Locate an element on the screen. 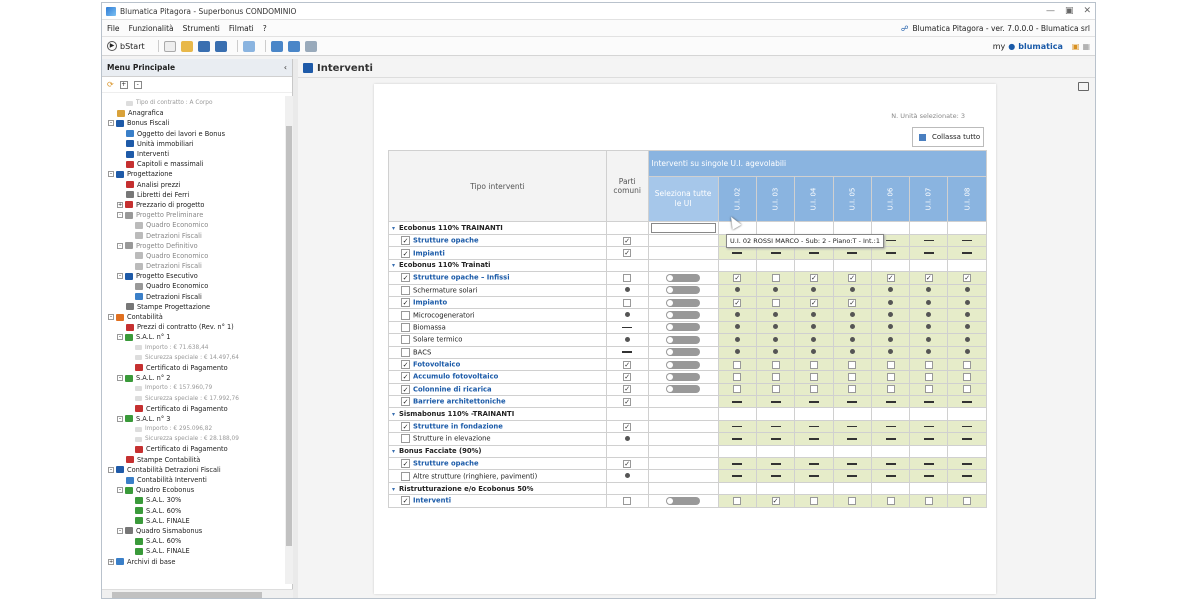 The image size is (1200, 600). col-unit: U.I. 04 is located at coordinates (814, 199).